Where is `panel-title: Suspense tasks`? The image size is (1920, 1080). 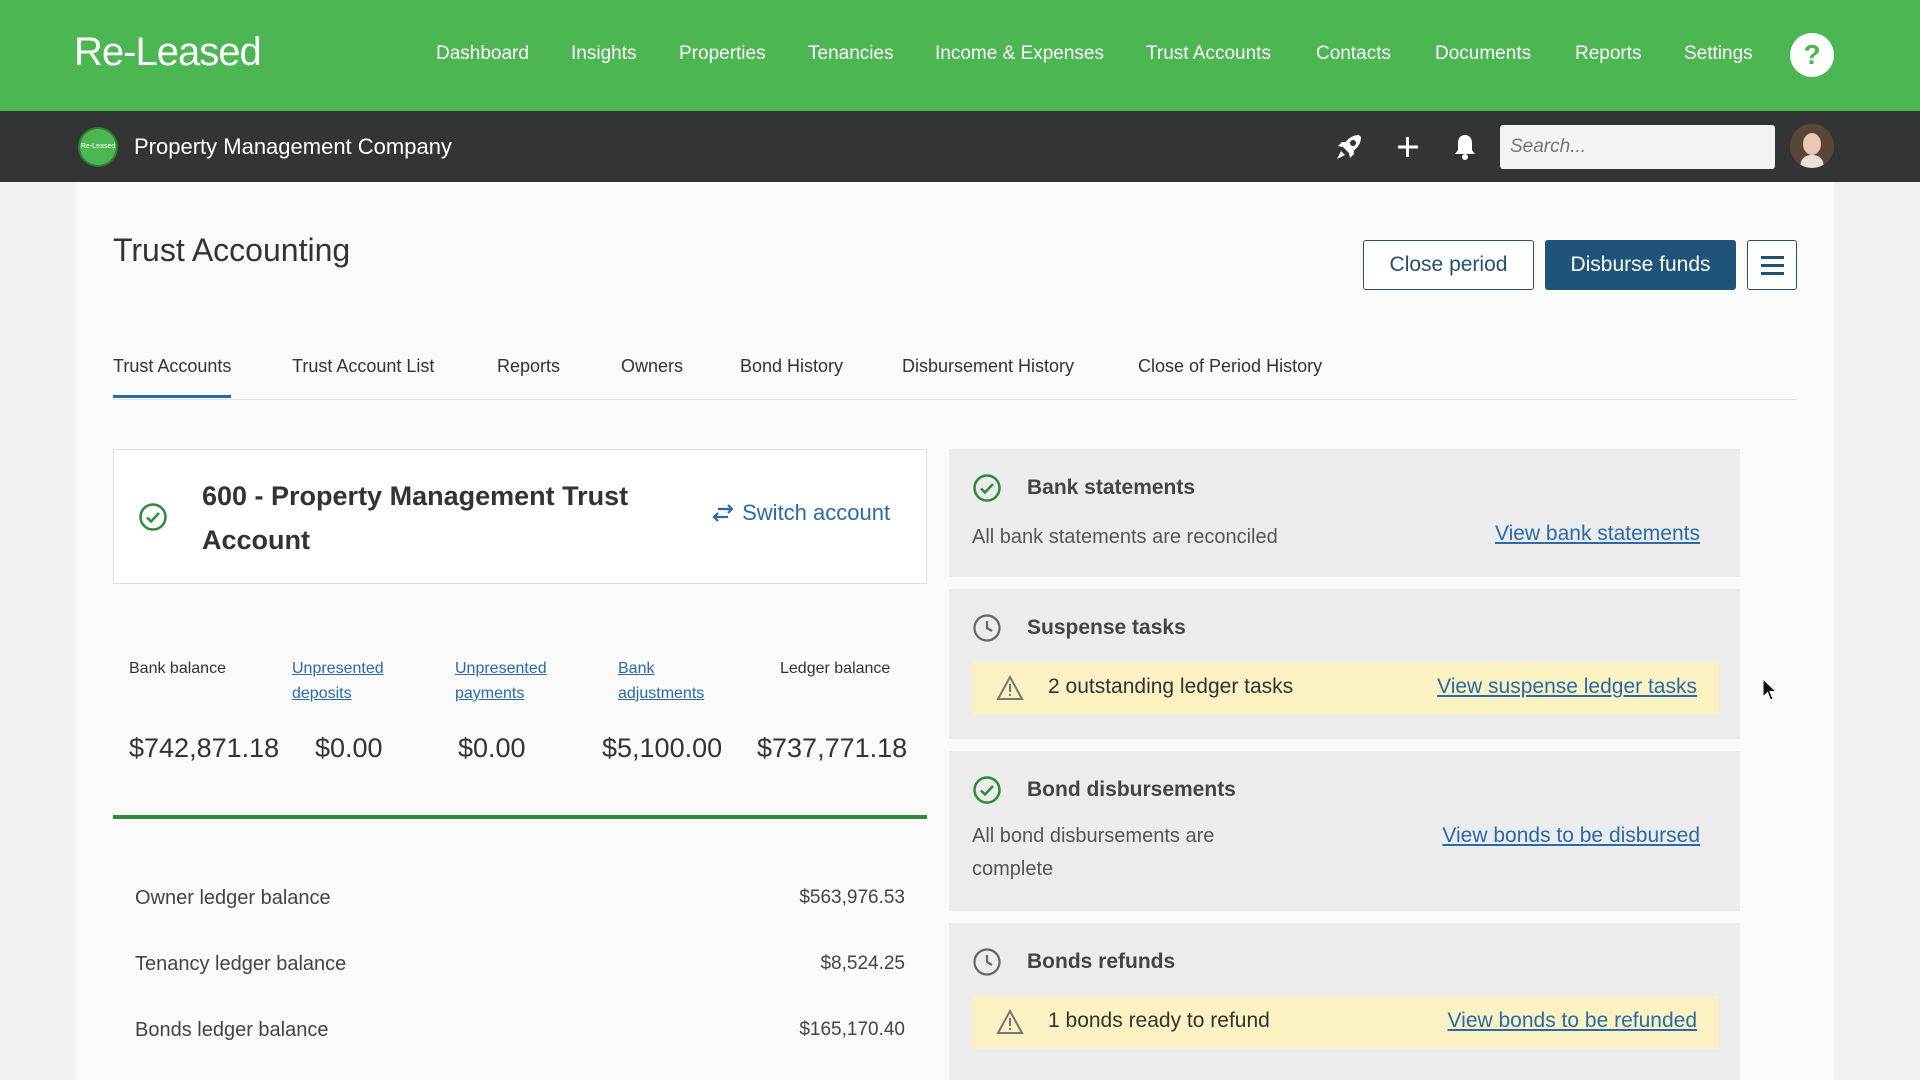 panel-title: Suspense tasks is located at coordinates (1106, 627).